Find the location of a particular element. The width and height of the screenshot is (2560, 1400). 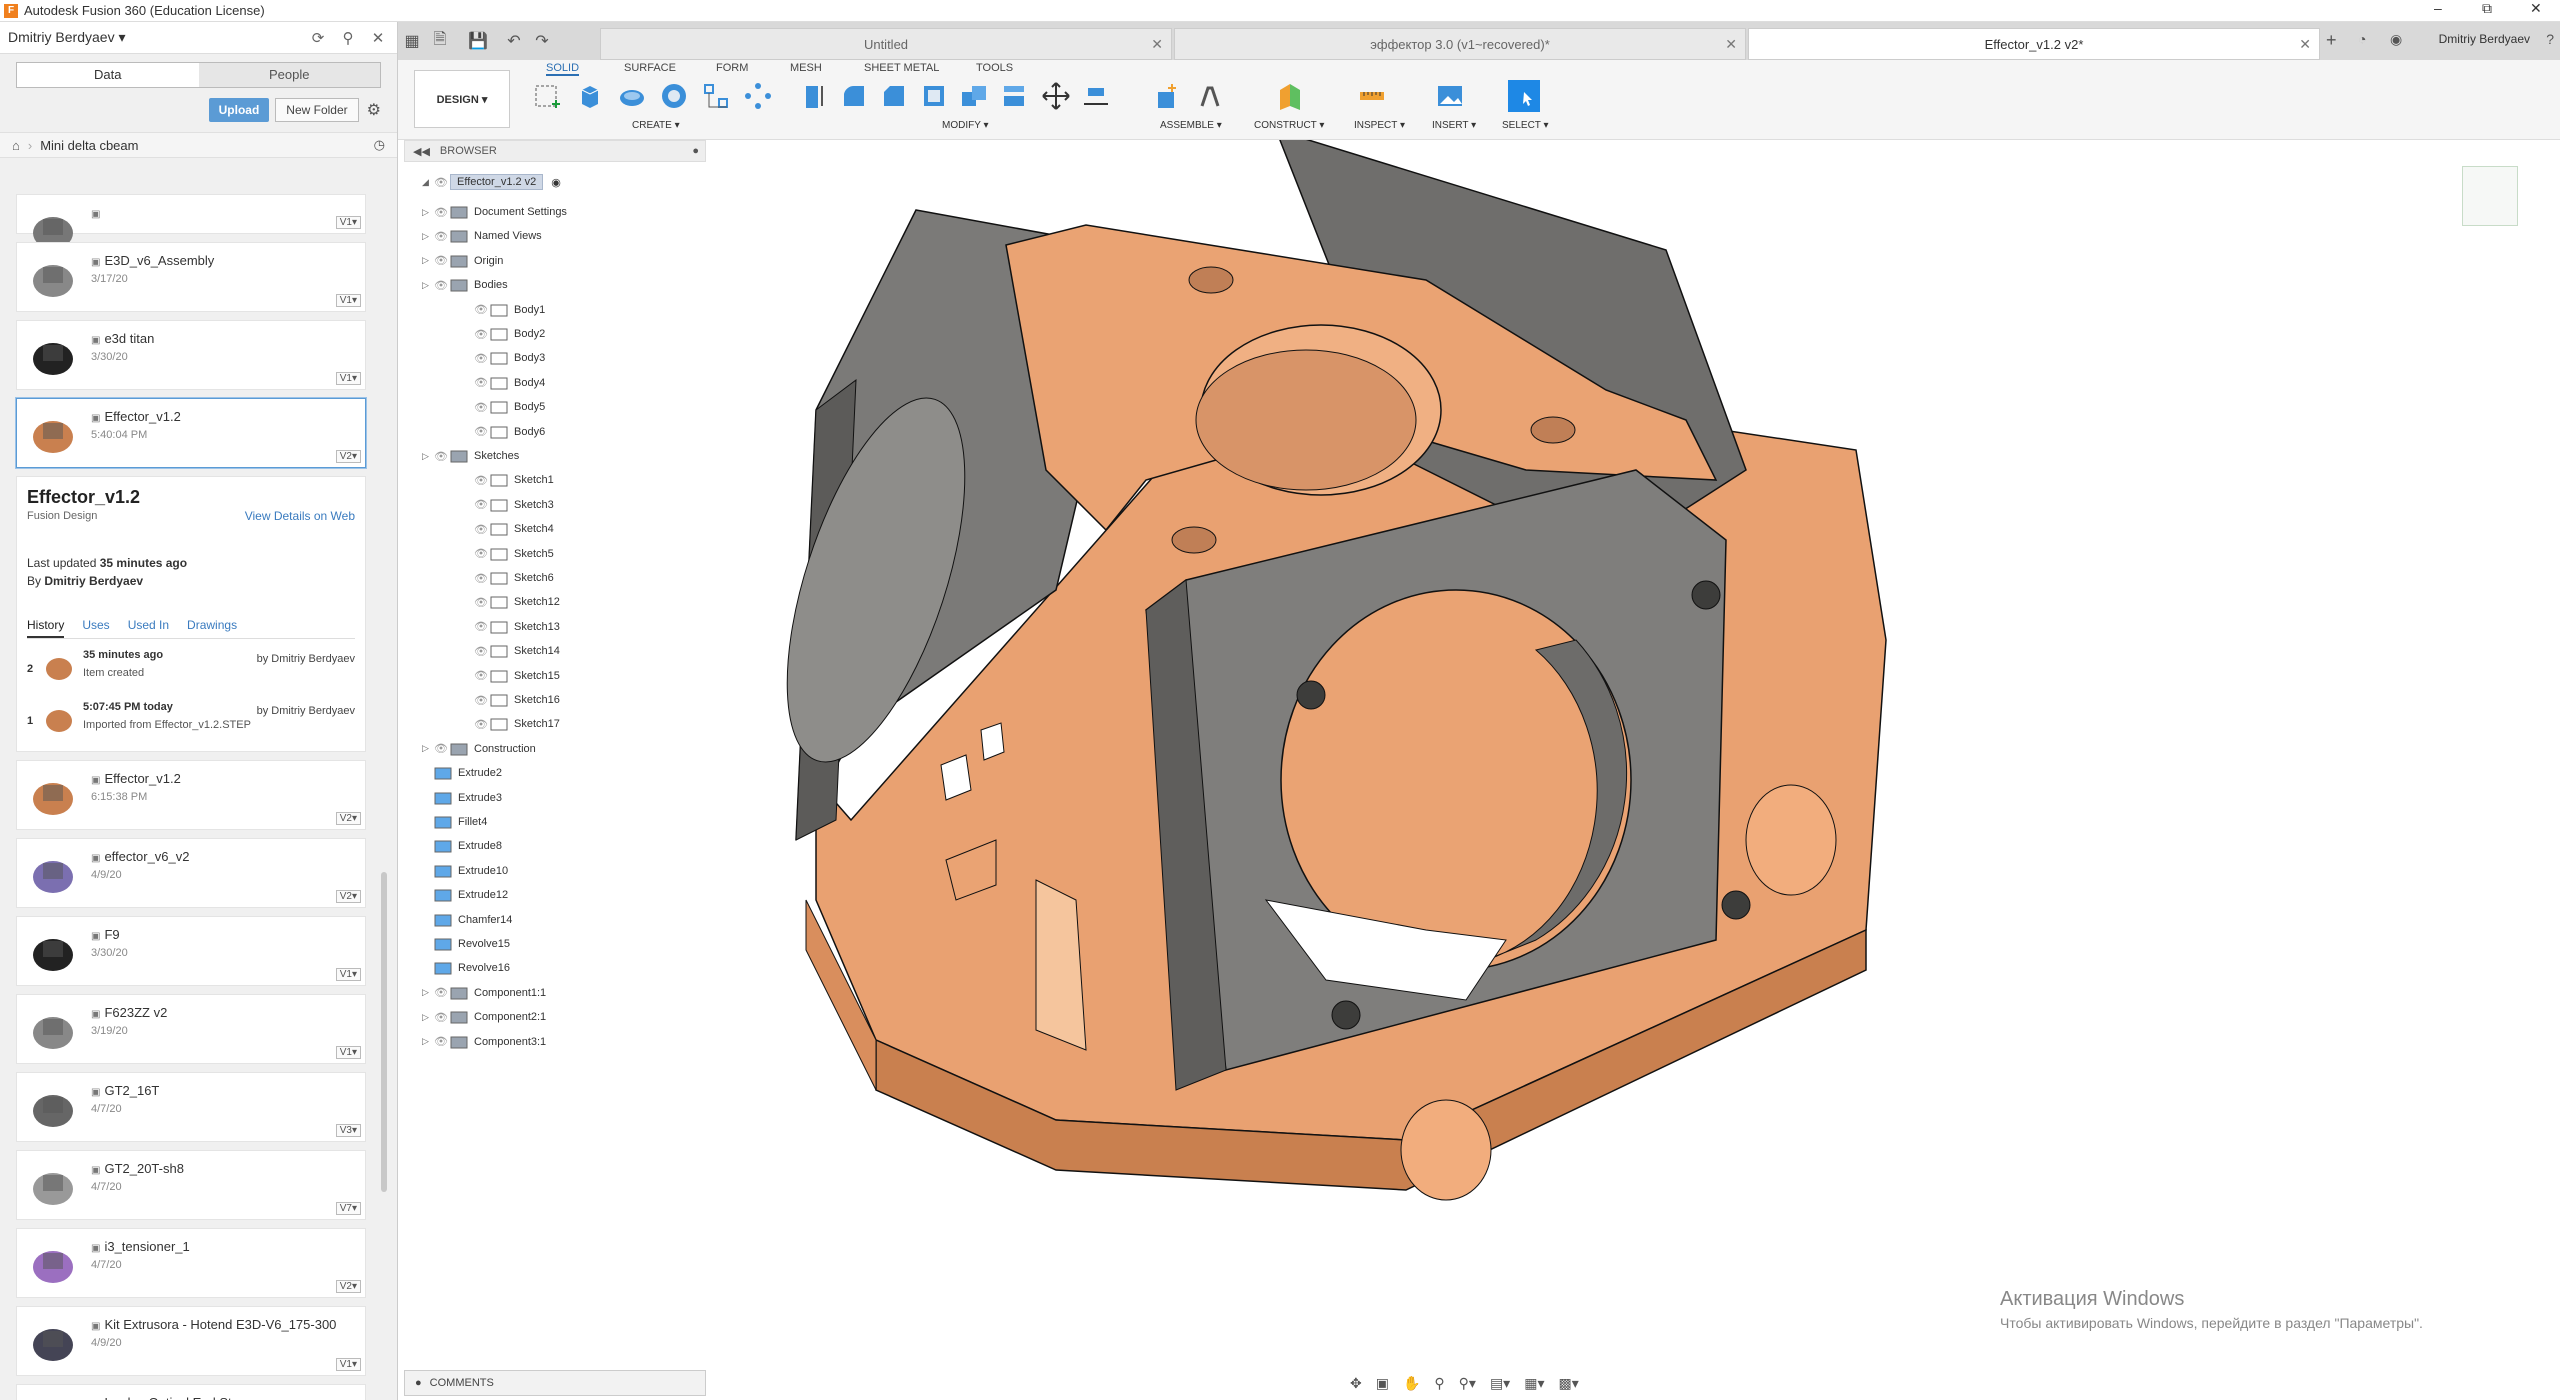

insert-image-icon is located at coordinates (1450, 96).